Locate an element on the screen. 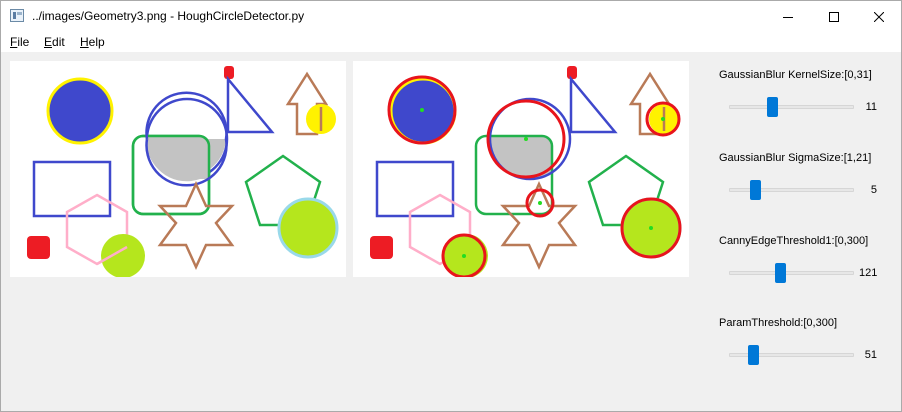 The height and width of the screenshot is (412, 902). sigma-size-slider is located at coordinates (755, 190).